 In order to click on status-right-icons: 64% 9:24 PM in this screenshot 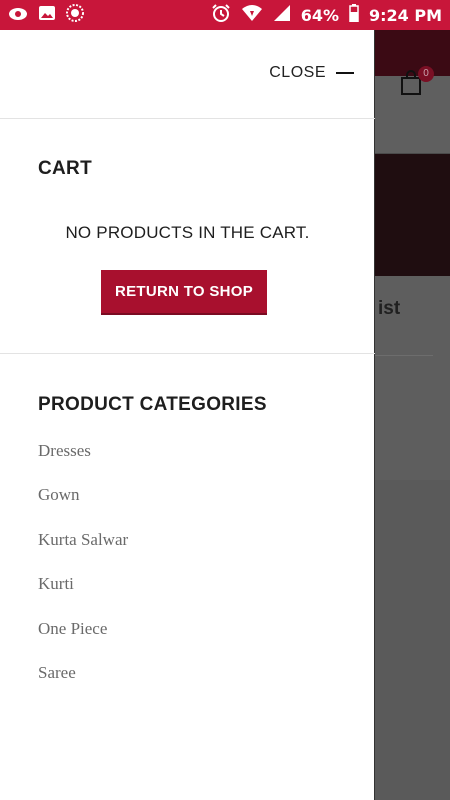, I will do `click(326, 15)`.